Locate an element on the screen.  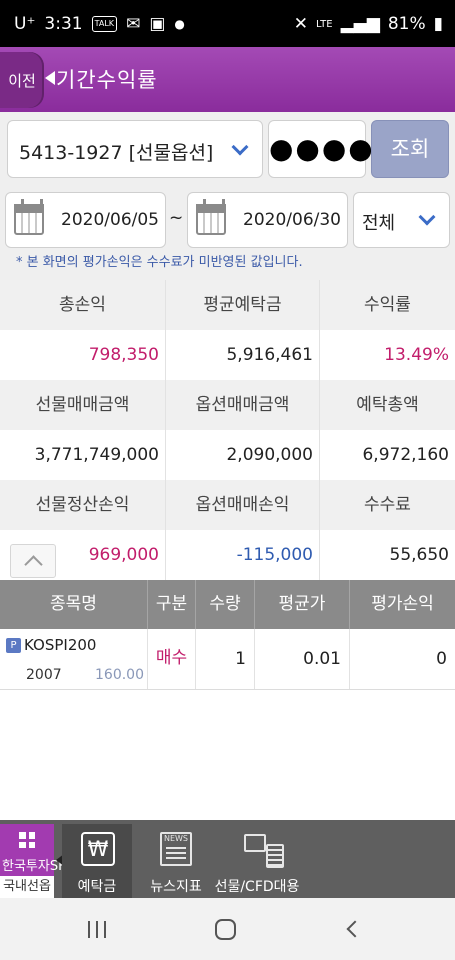
market-label: 국내선옵 is located at coordinates (27, 887).